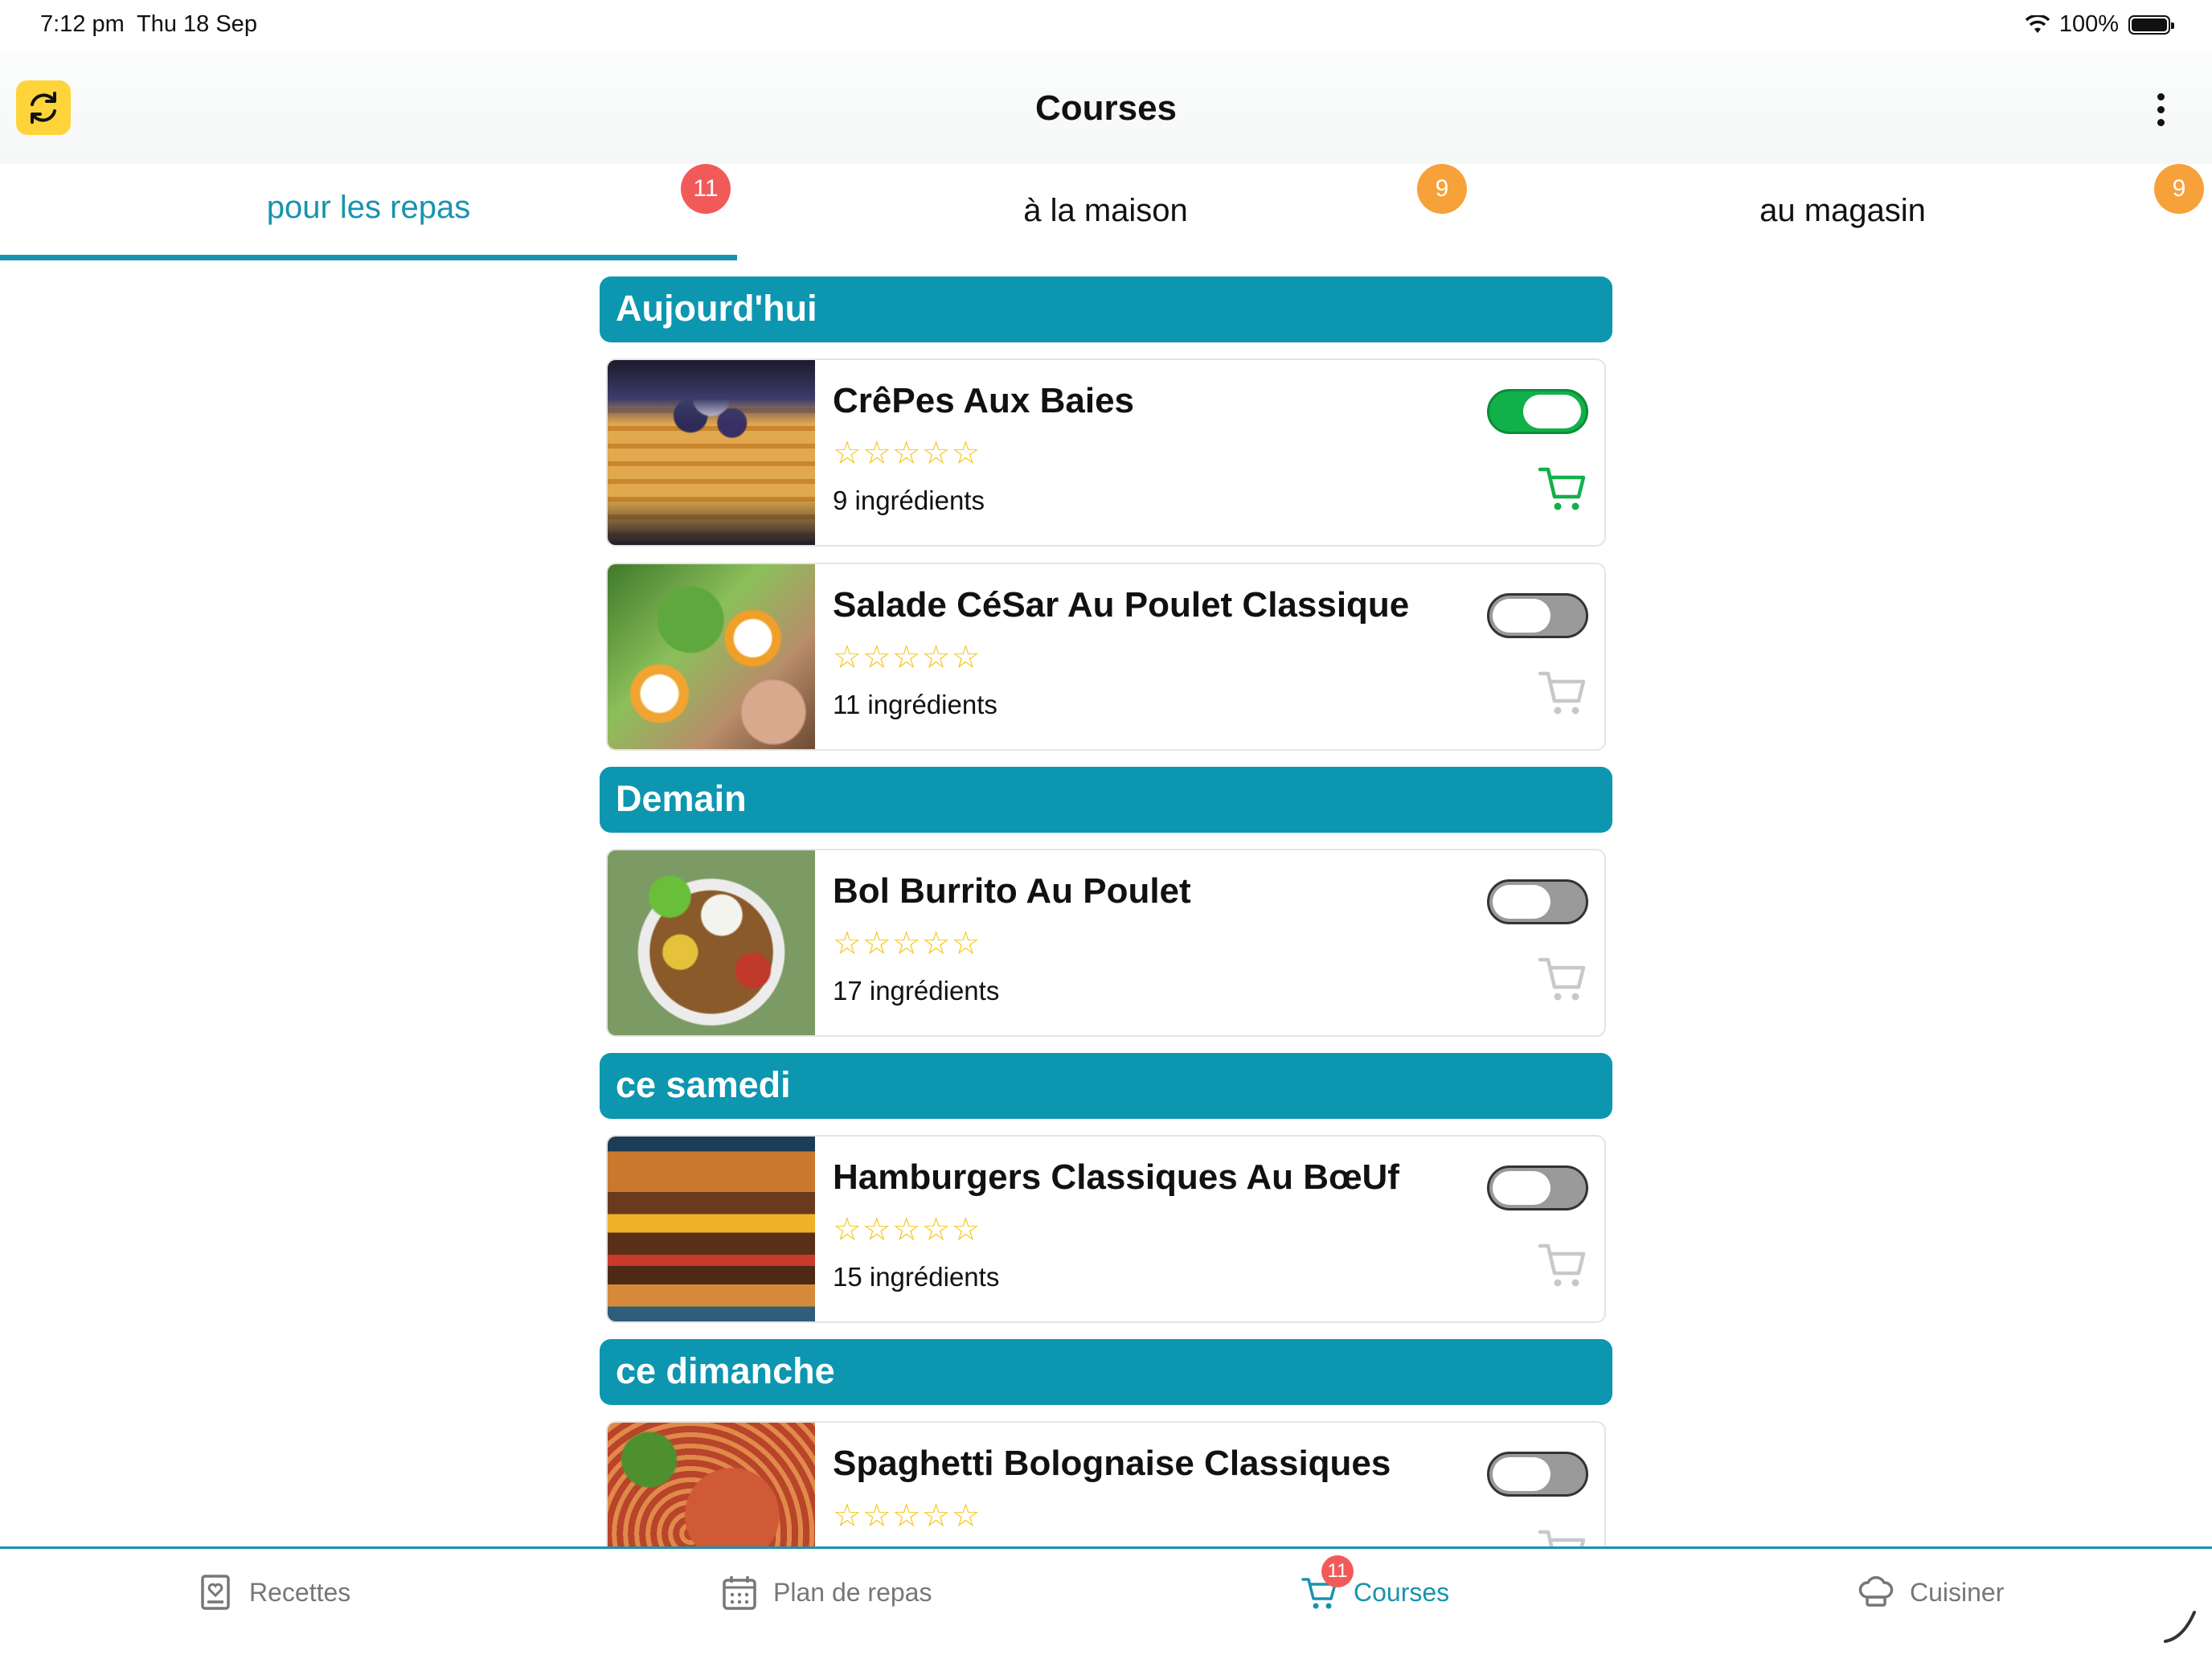  What do you see at coordinates (2161, 96) in the screenshot?
I see `more-dots-icon` at bounding box center [2161, 96].